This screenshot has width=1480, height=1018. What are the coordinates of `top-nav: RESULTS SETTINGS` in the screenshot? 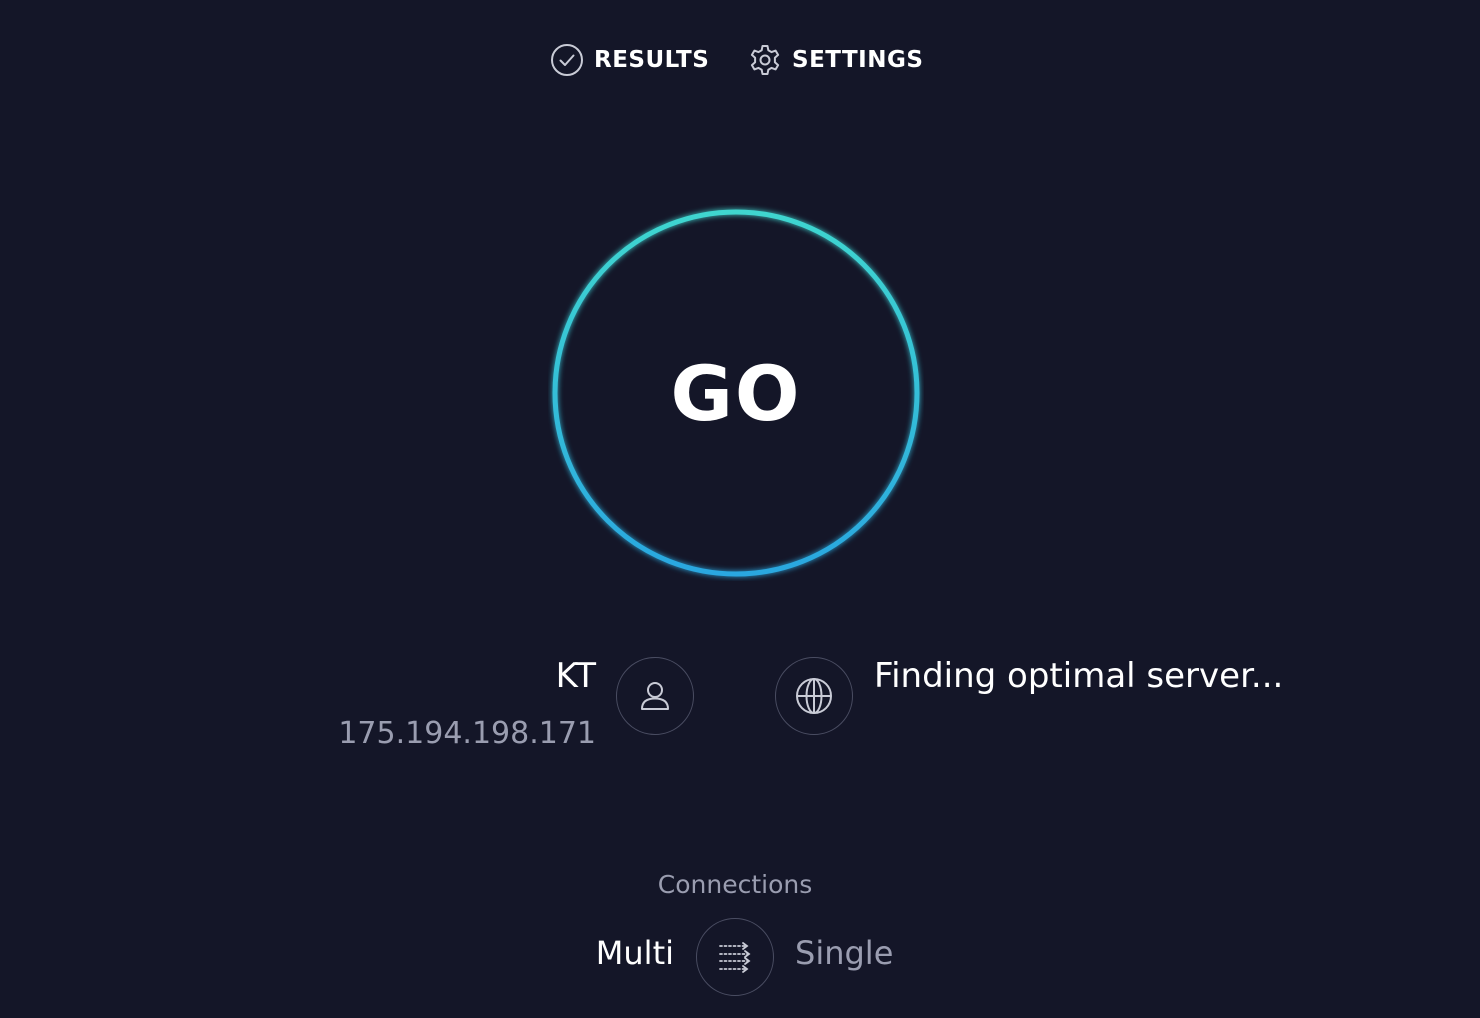 It's located at (740, 60).